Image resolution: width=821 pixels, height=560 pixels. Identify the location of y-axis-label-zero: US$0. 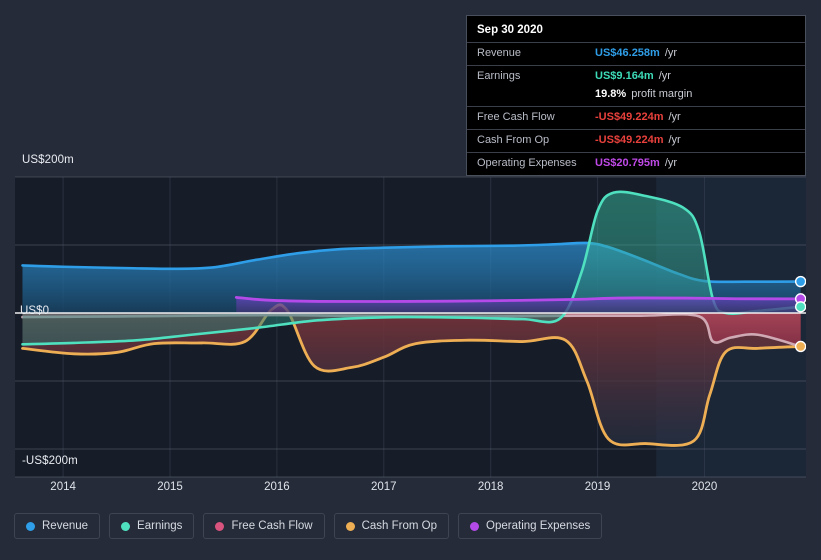
(35, 311).